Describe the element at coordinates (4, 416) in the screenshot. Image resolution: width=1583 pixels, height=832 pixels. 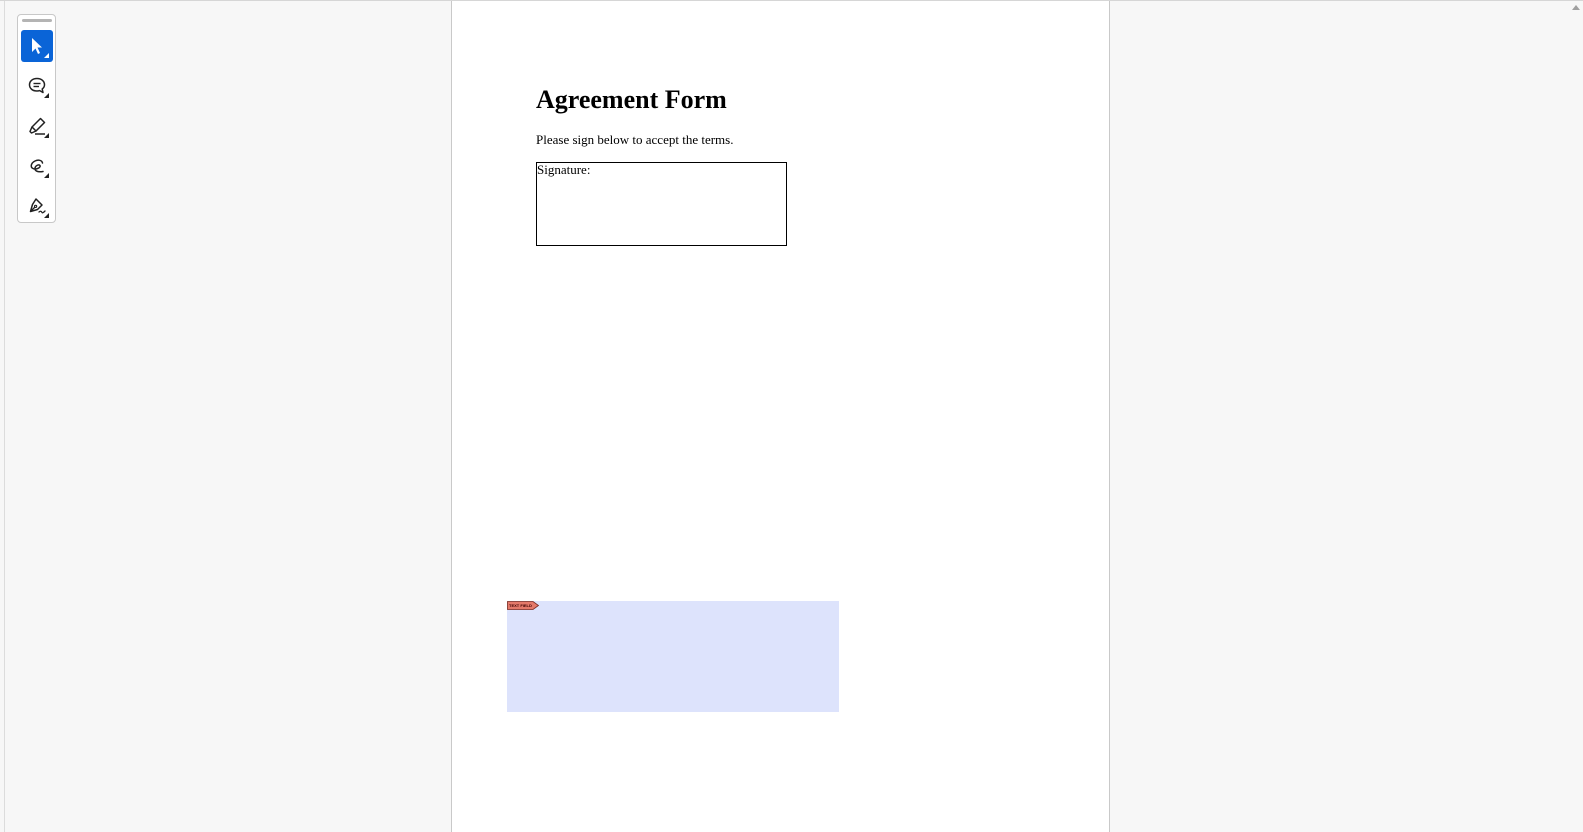
I see `viewport-left-edge` at that location.